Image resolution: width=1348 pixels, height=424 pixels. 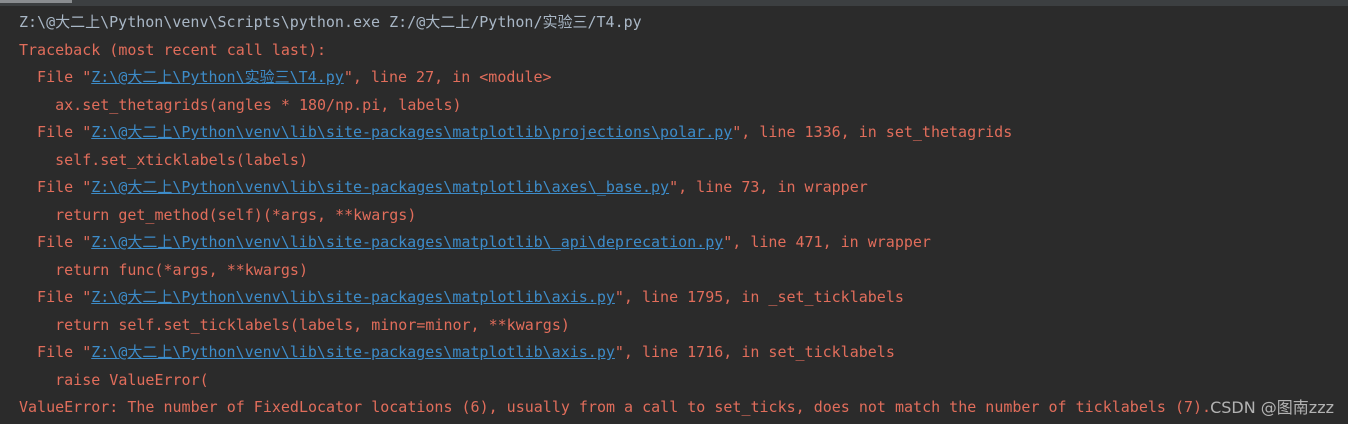 What do you see at coordinates (236, 214) in the screenshot?
I see `frame-code: return get_method(self)(*args, **kwargs)` at bounding box center [236, 214].